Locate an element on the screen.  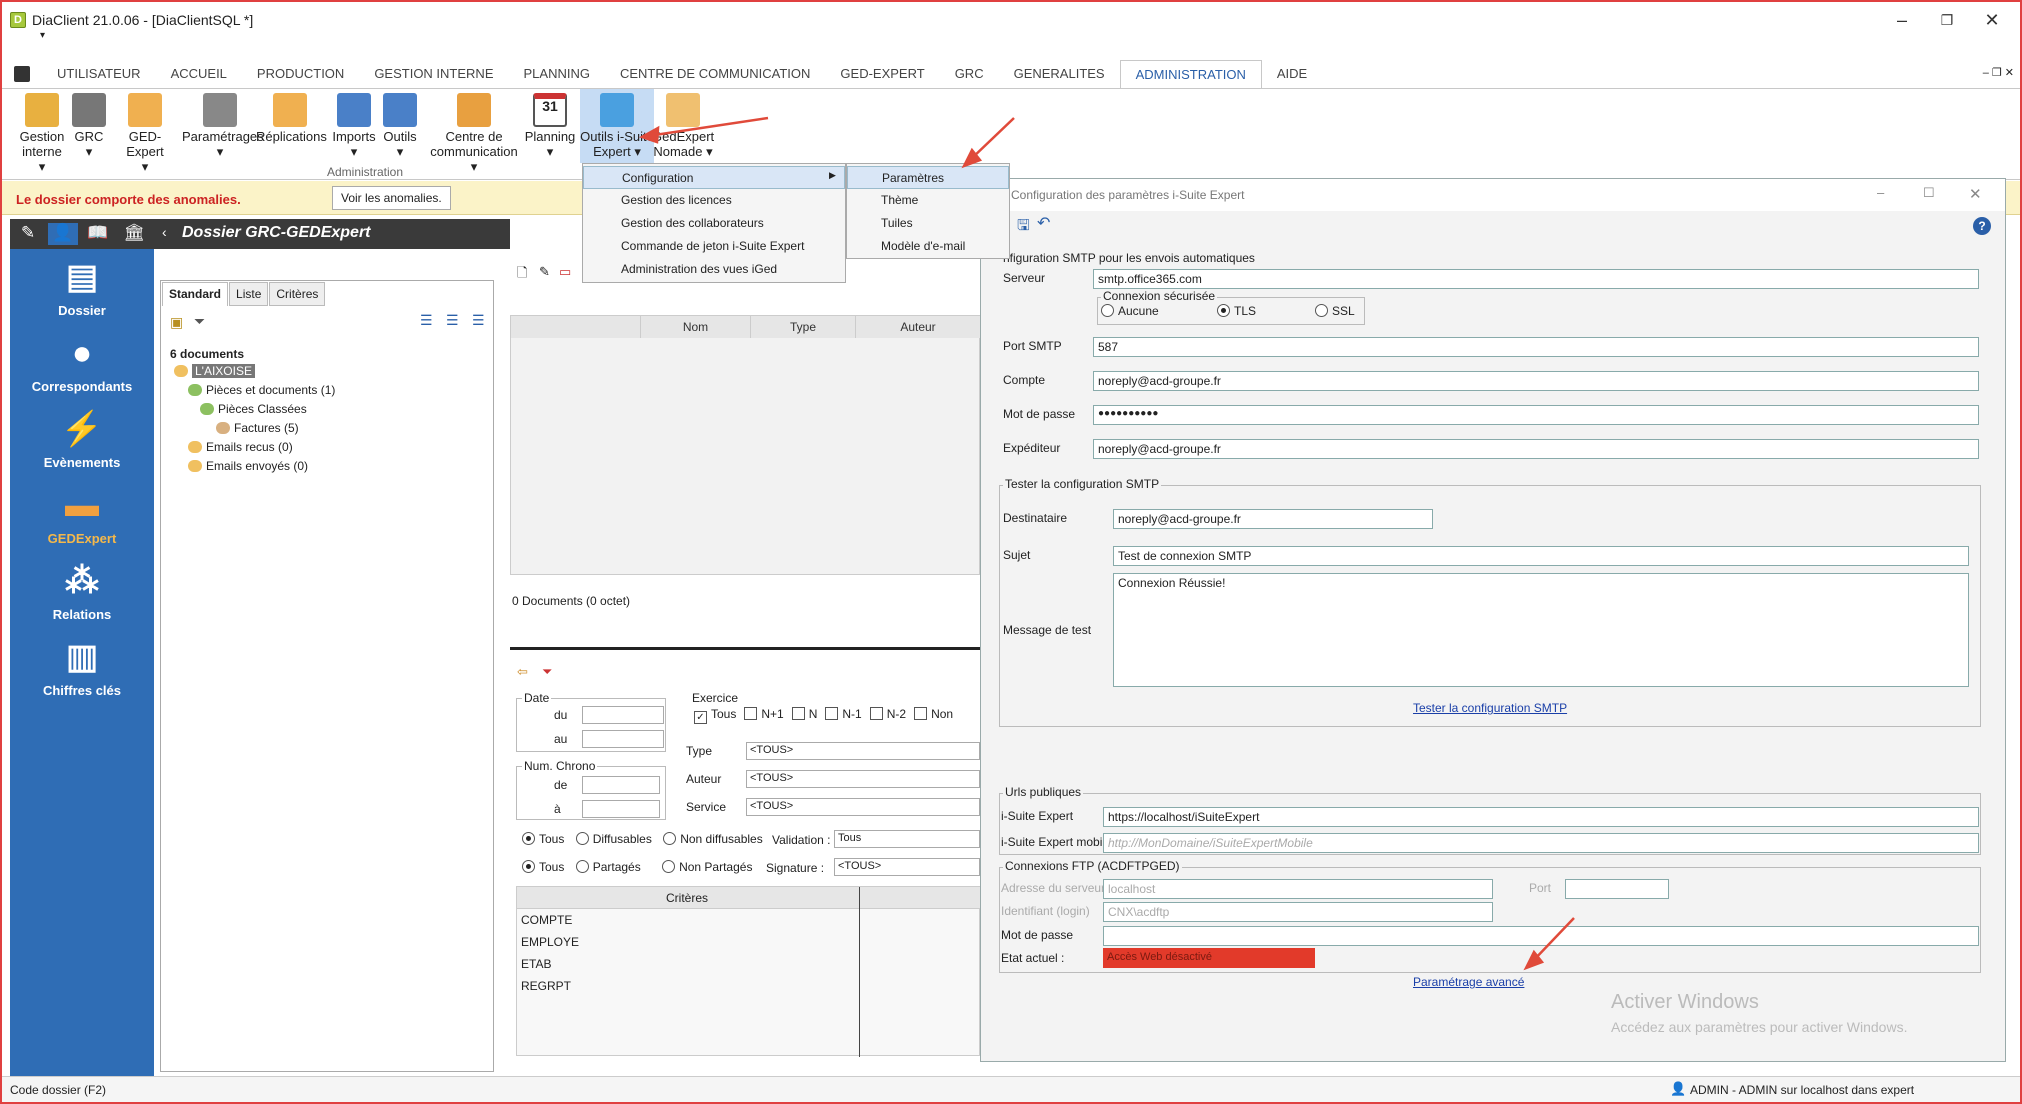
chevron-left-icon: ‹ is located at coordinates (164, 232).